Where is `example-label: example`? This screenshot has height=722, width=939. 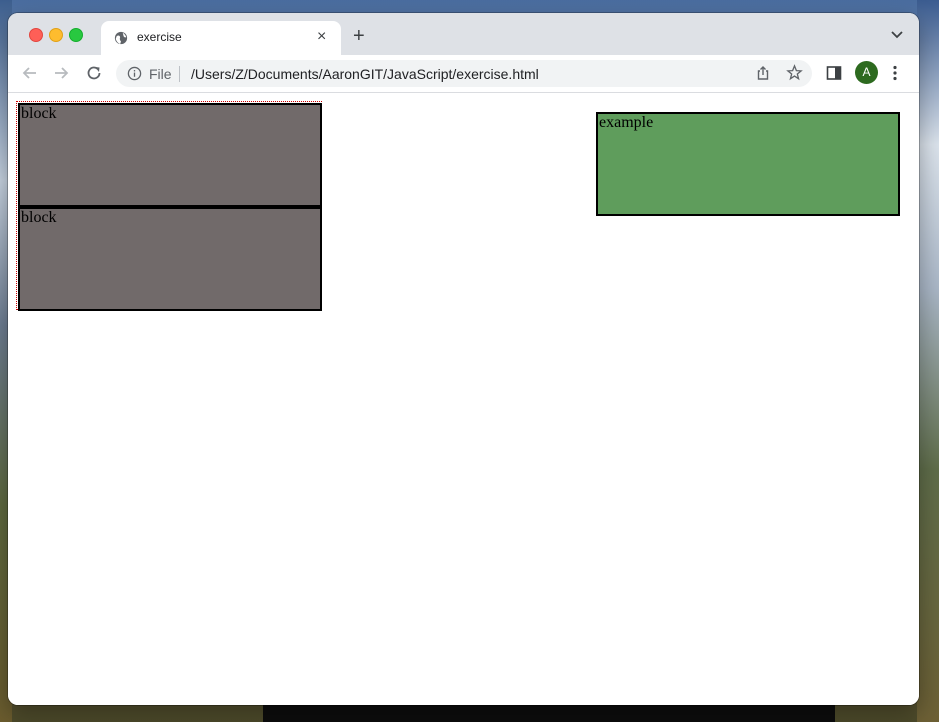
example-label: example is located at coordinates (626, 122).